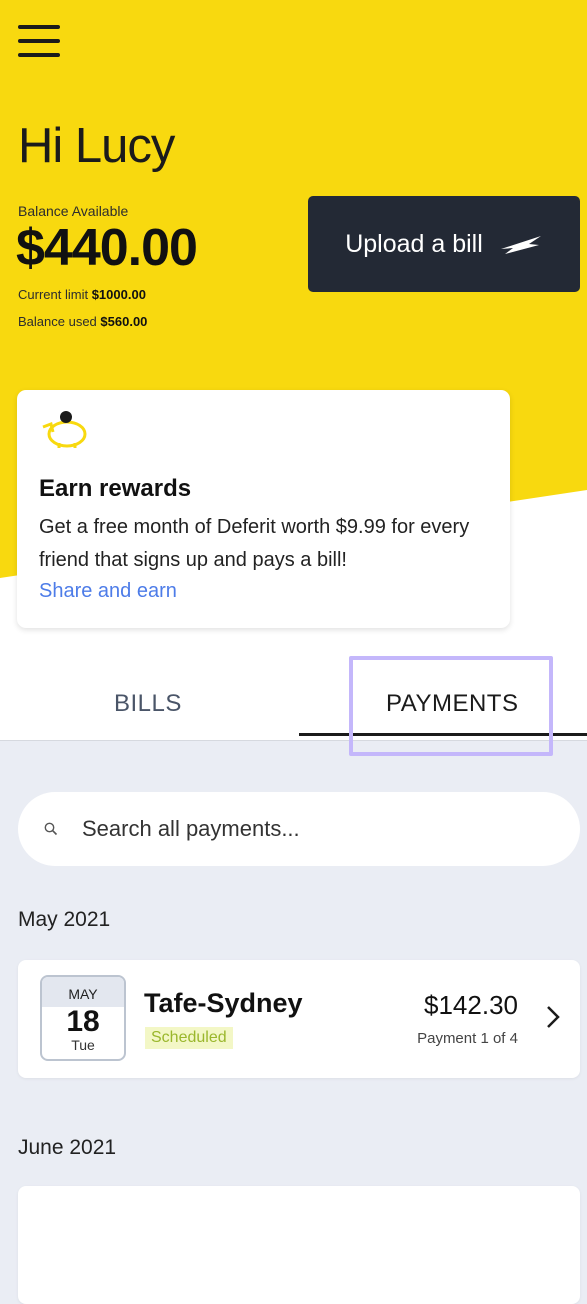  What do you see at coordinates (293, 700) in the screenshot?
I see `tab-bar: BILLS PAYMENTS` at bounding box center [293, 700].